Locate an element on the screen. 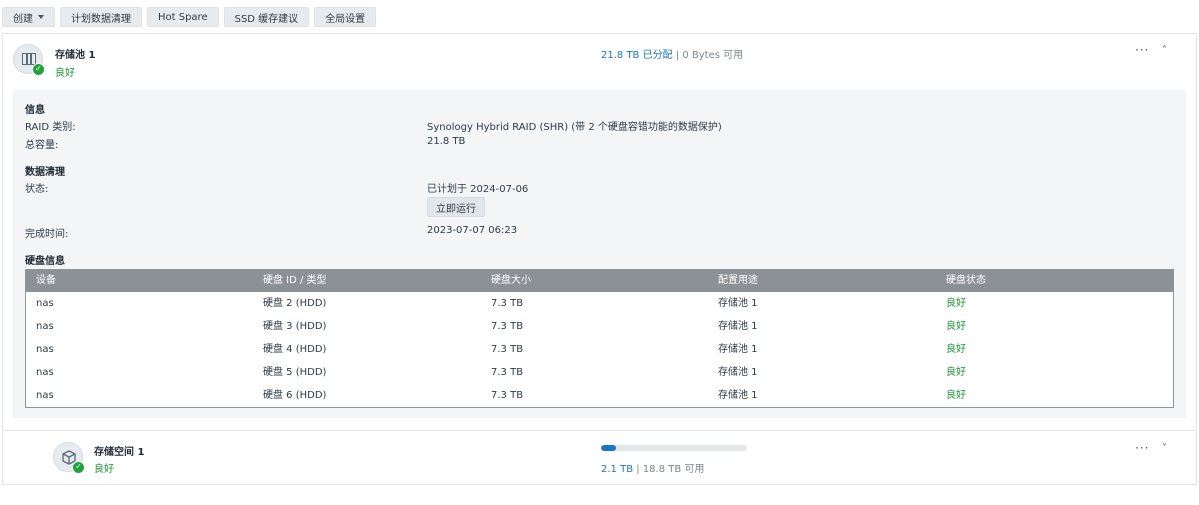 The image size is (1199, 505). header-disk-size: 硬盘大小 is located at coordinates (511, 281).